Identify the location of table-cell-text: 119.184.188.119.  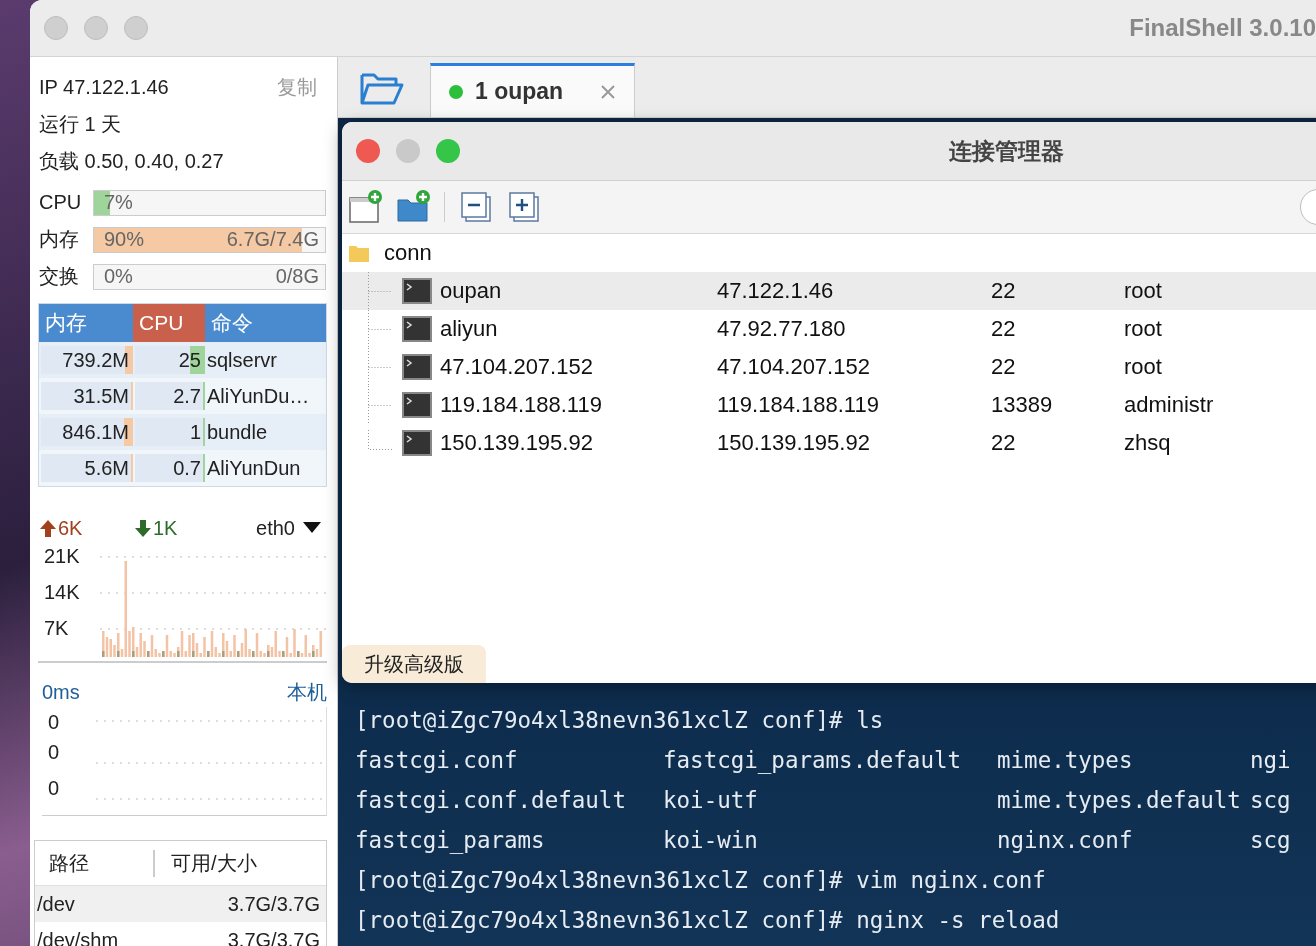
(798, 405).